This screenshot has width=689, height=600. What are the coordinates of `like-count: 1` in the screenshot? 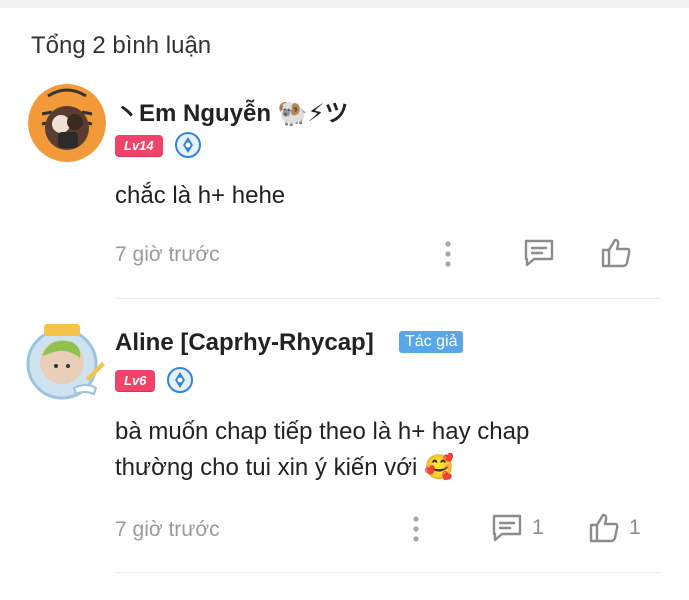 It's located at (635, 527).